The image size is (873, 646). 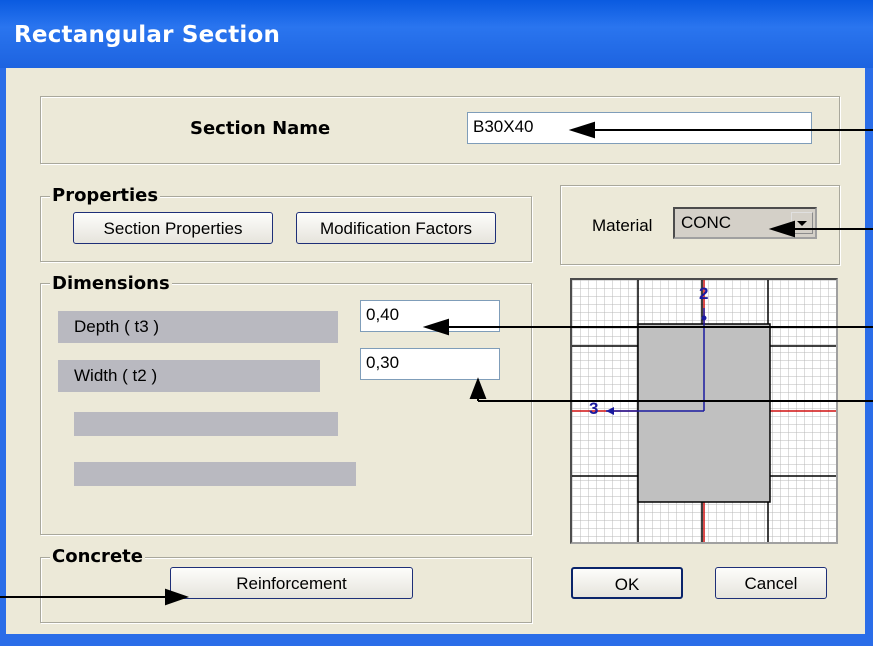 I want to click on window-title: Rectangular Section, so click(x=147, y=35).